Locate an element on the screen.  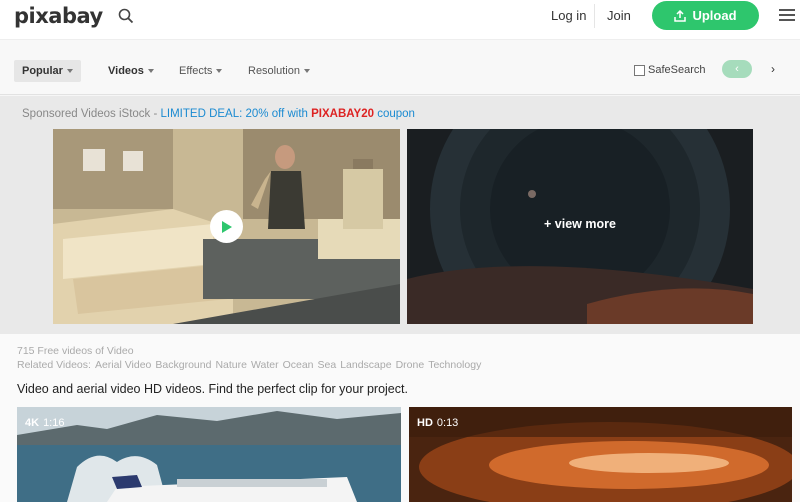
pixabay-logo: pixabay is located at coordinates (58, 16).